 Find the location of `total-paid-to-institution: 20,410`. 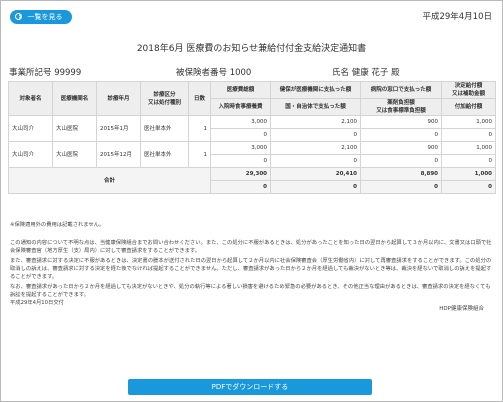

total-paid-to-institution: 20,410 is located at coordinates (315, 174).